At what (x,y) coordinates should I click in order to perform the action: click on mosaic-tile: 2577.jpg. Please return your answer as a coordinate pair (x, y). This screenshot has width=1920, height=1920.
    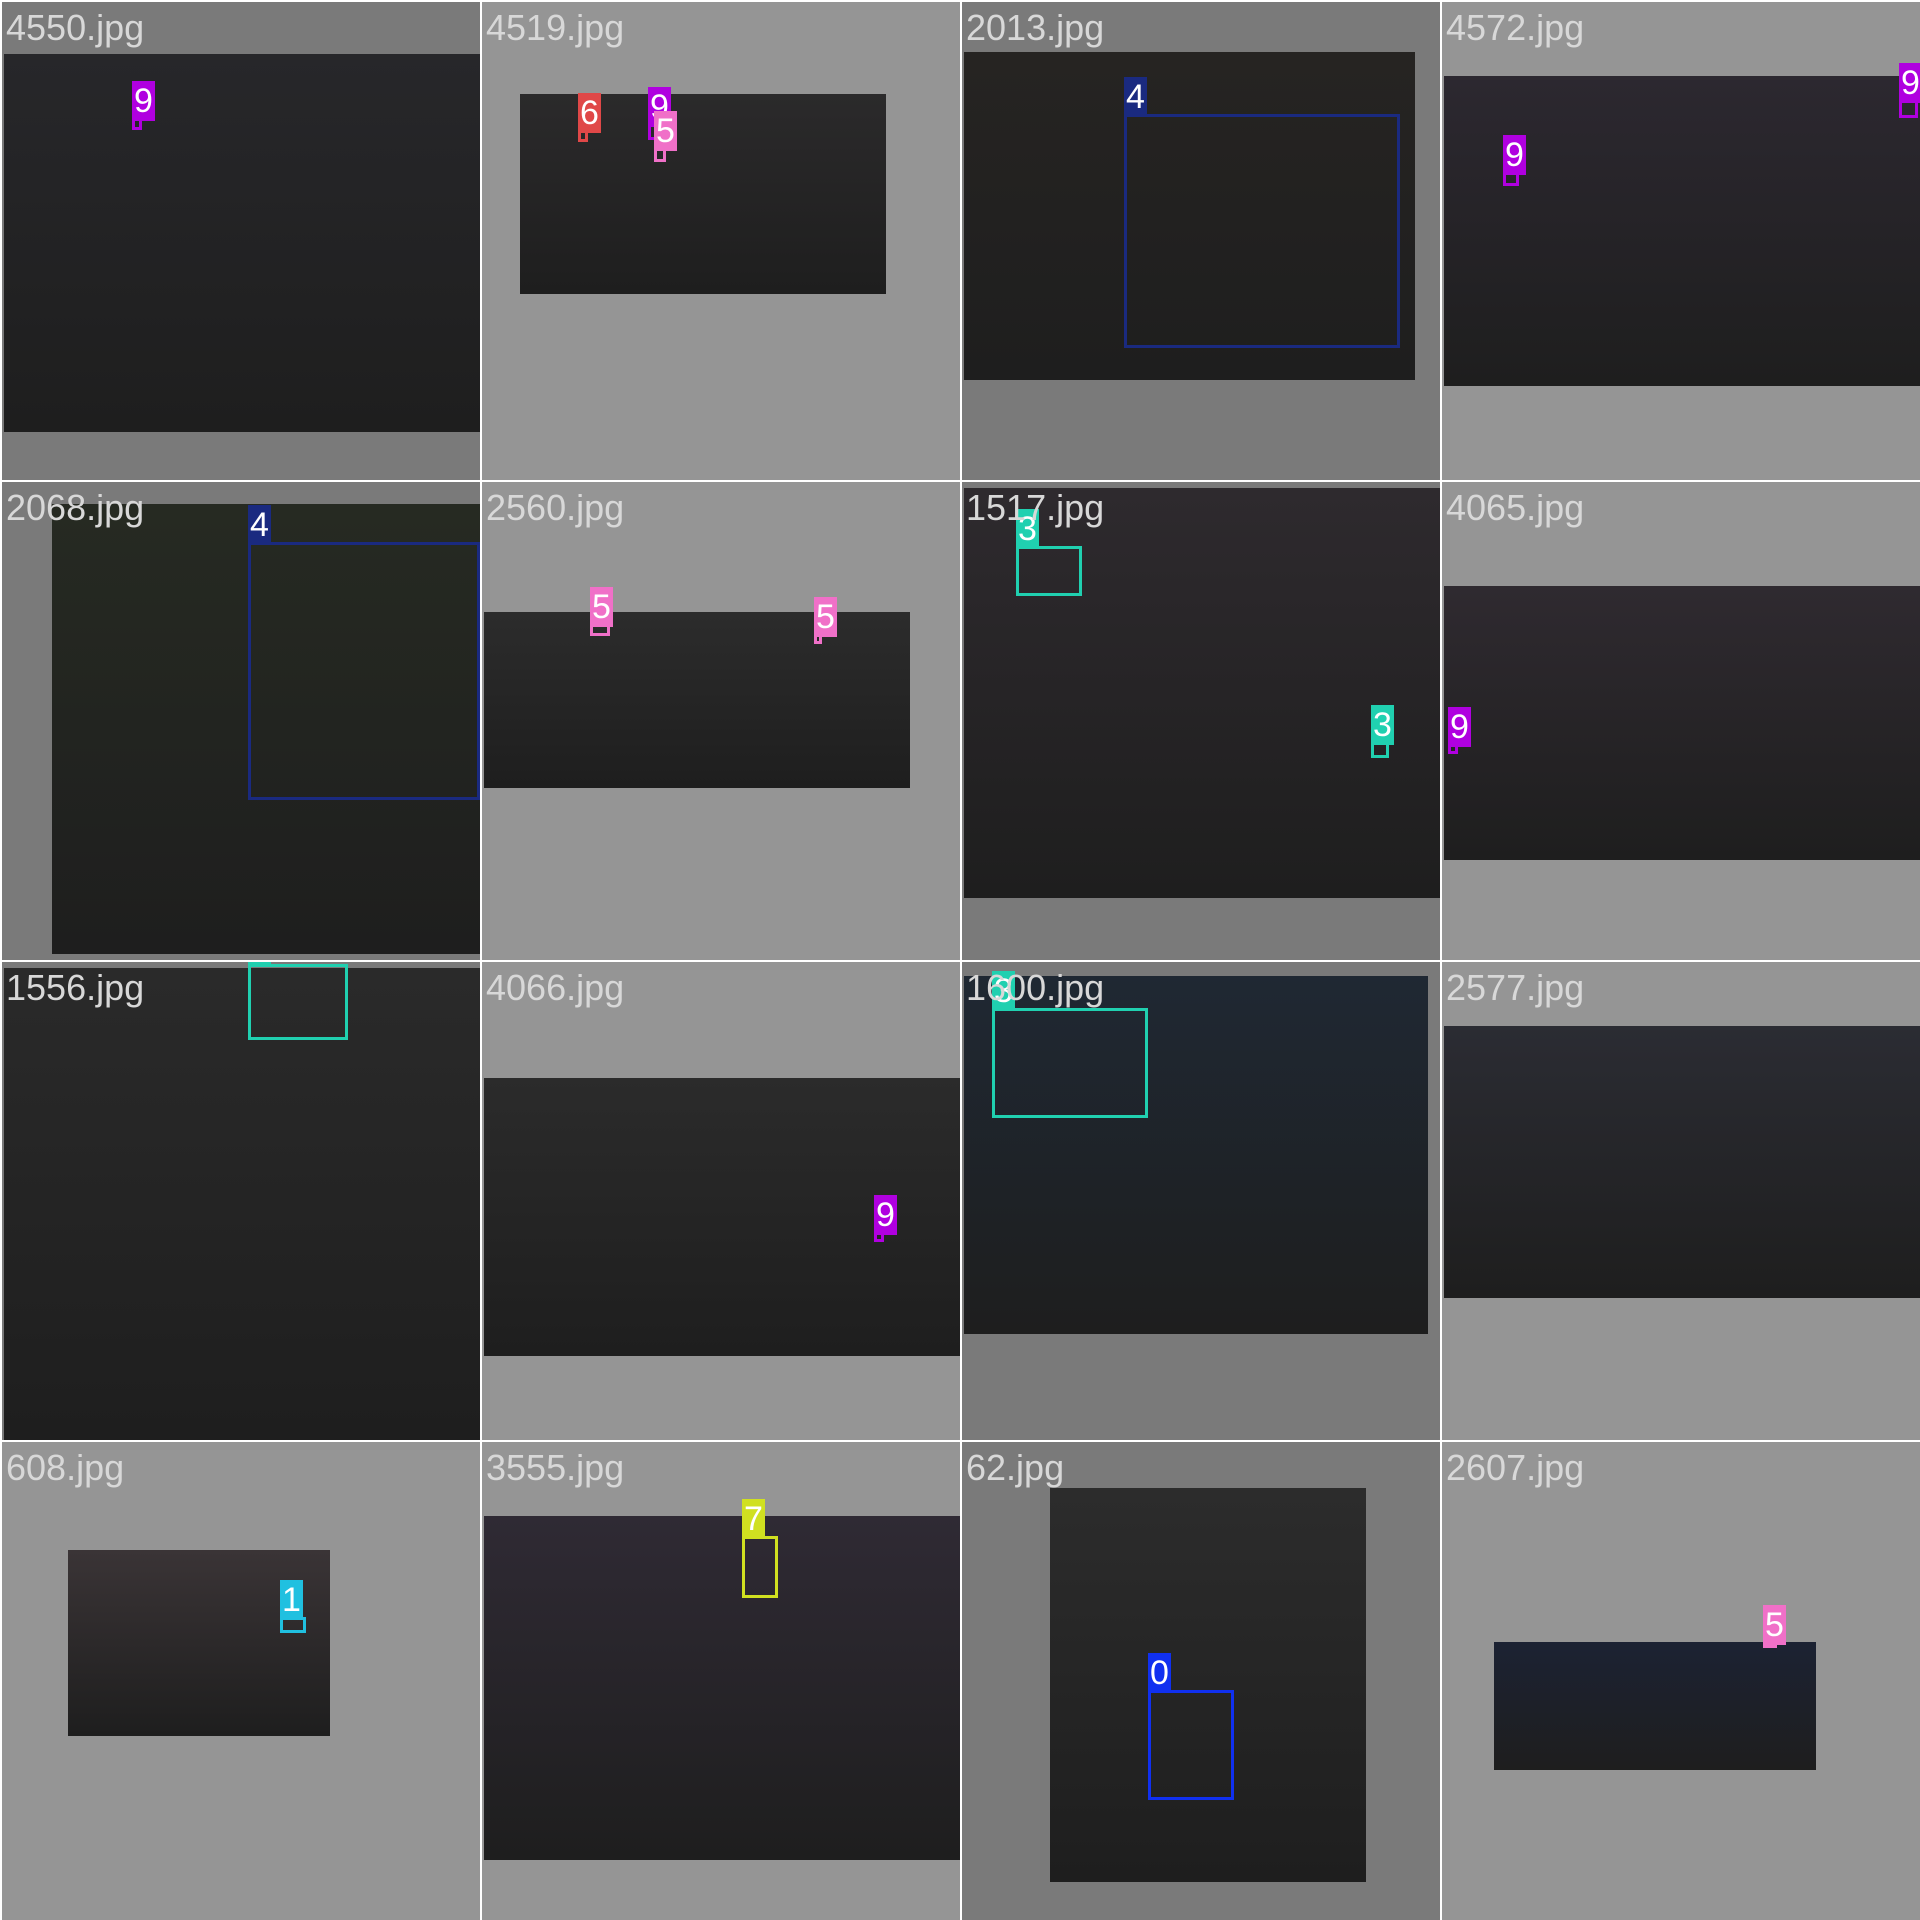
    Looking at the image, I should click on (1681, 1201).